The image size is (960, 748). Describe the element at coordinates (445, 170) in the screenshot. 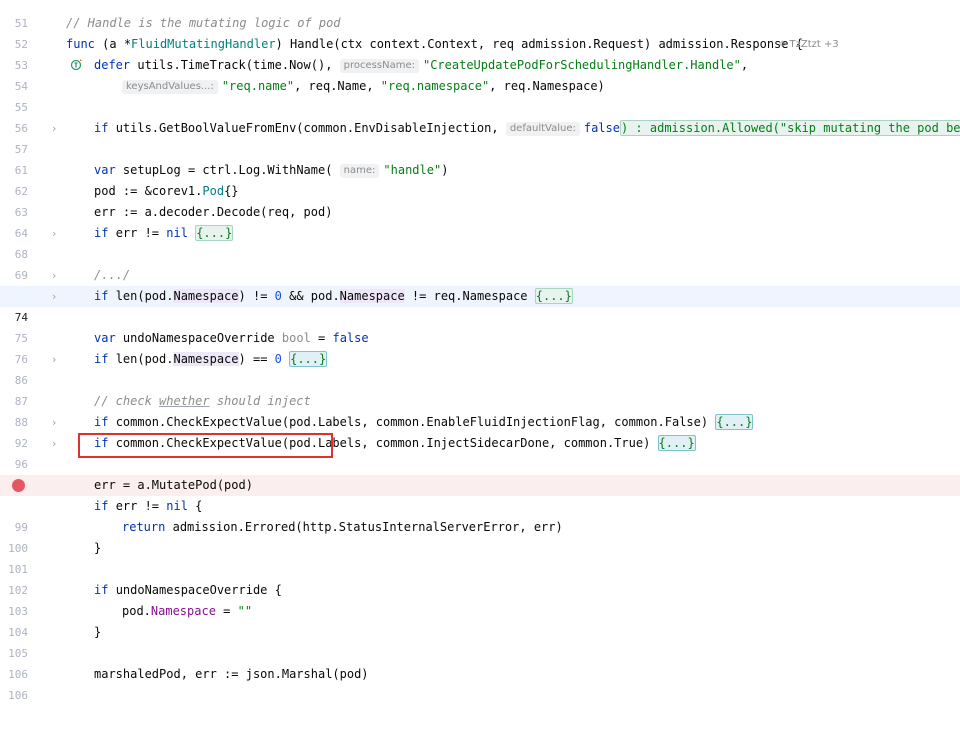

I see `code-token: )` at that location.